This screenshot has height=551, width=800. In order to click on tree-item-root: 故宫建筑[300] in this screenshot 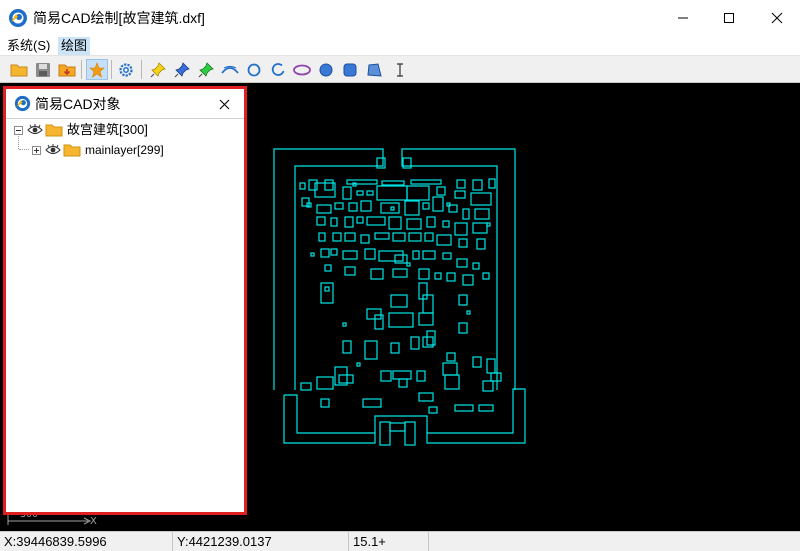, I will do `click(81, 130)`.